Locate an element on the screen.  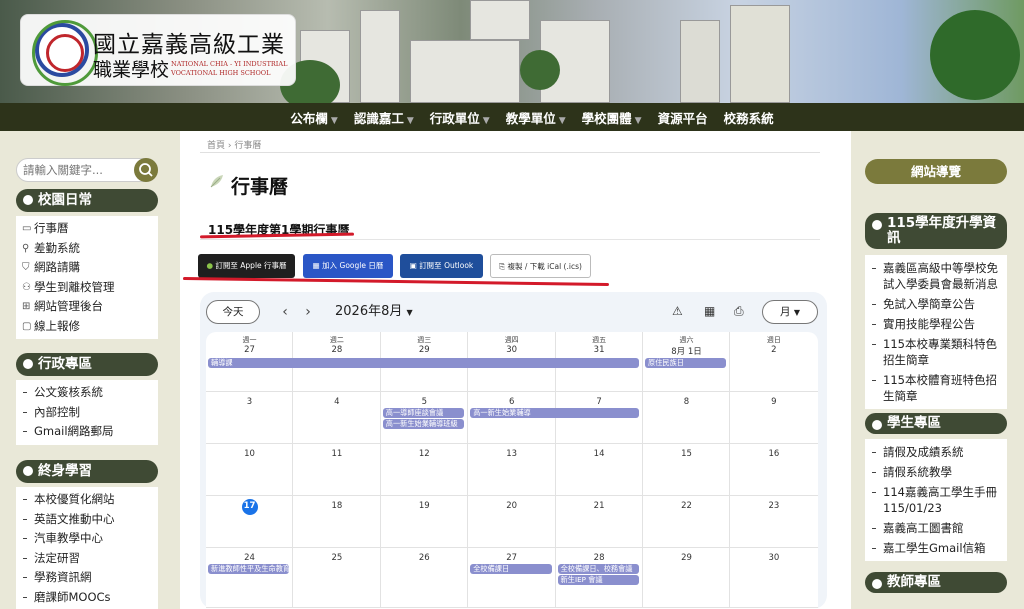
day-cell: 17 is located at coordinates (250, 522).